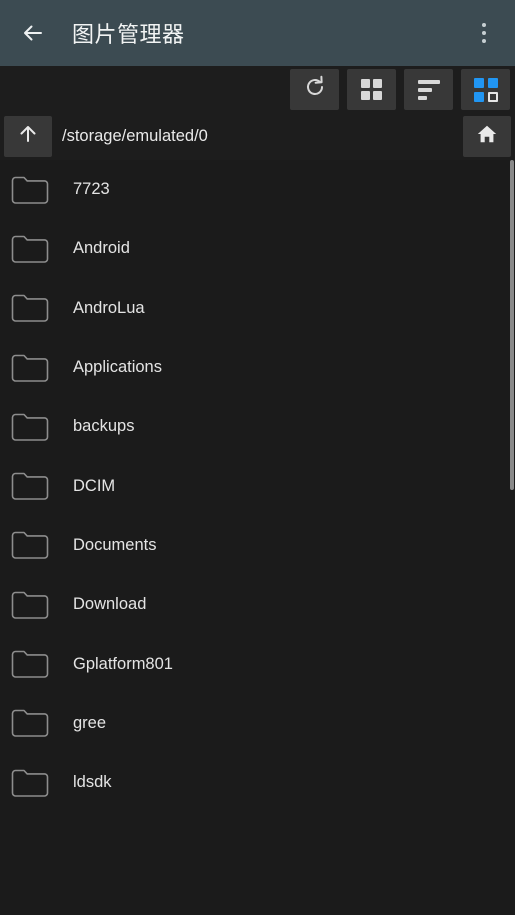 This screenshot has width=515, height=915. Describe the element at coordinates (257, 189) in the screenshot. I see `list-item: 7723` at that location.